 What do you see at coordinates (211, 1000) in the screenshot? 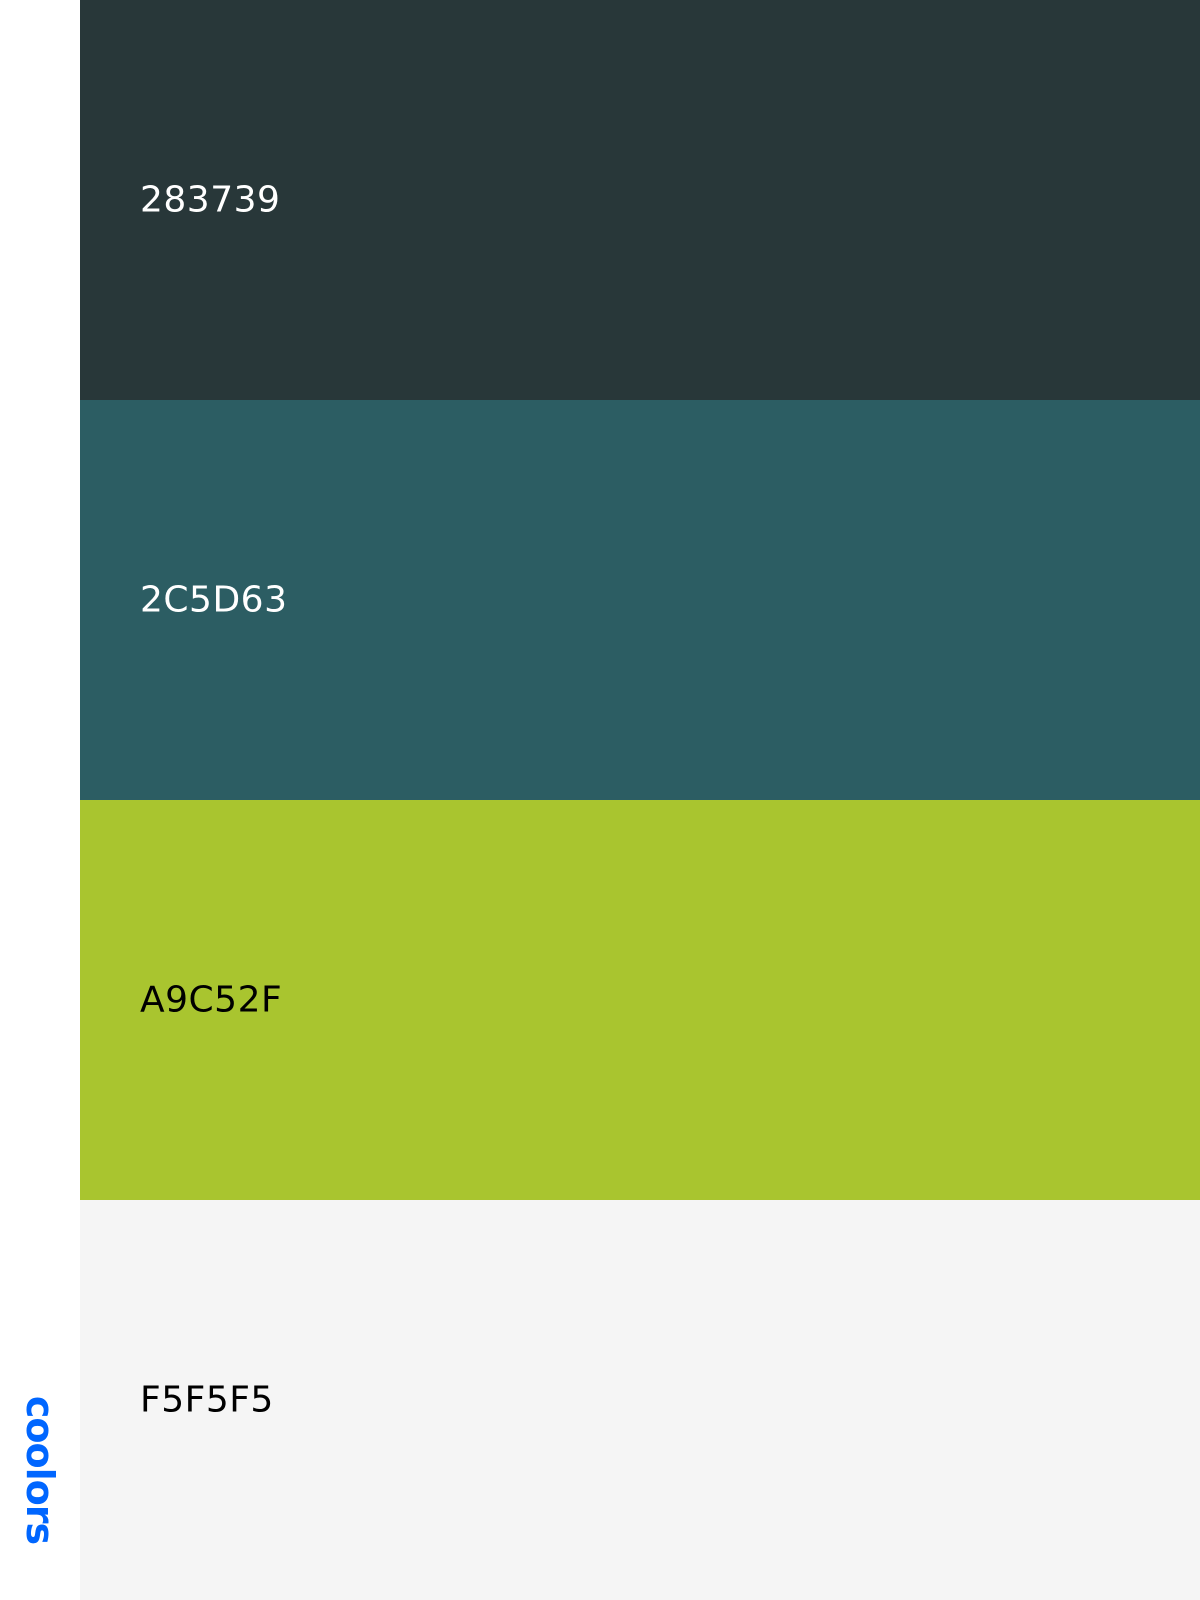
I see `swatch-hex-code: A9C52F` at bounding box center [211, 1000].